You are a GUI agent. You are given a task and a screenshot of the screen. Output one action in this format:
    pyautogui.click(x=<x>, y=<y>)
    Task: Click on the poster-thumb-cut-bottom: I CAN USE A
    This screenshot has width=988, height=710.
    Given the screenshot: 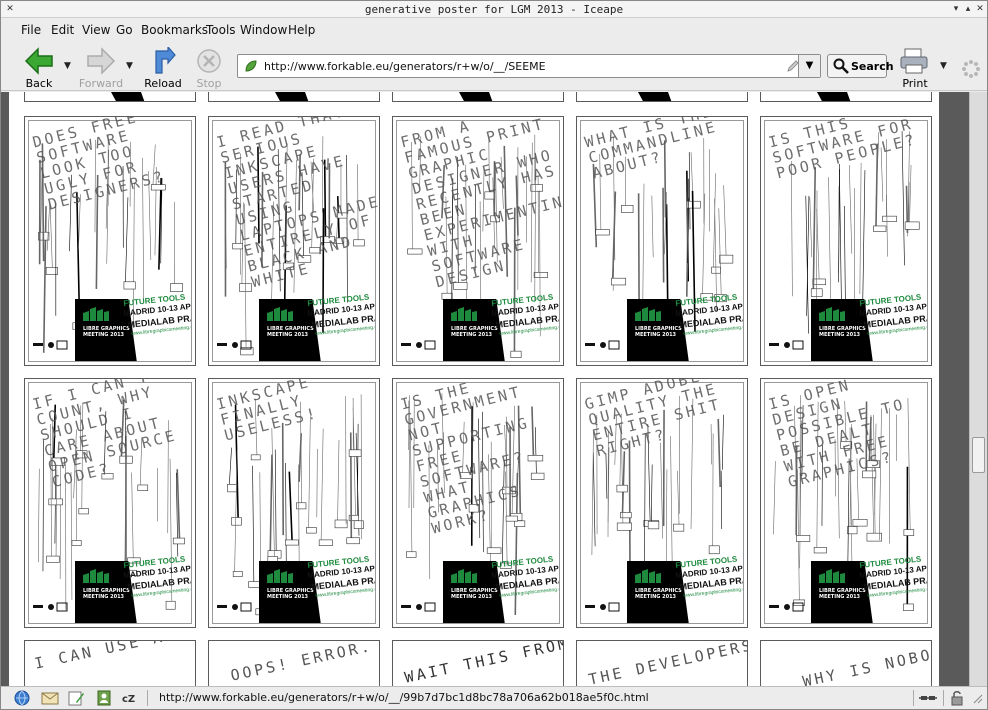 What is the action you would take?
    pyautogui.click(x=110, y=663)
    